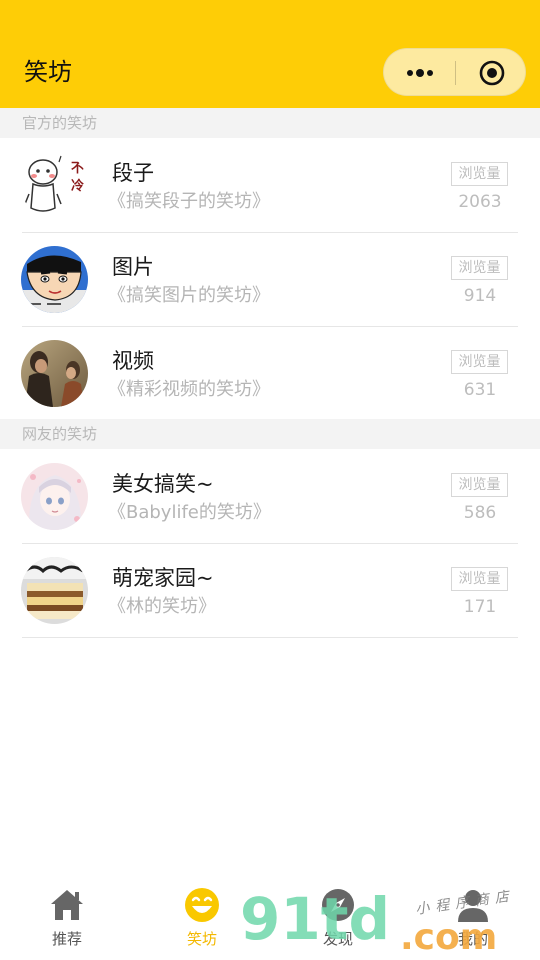  Describe the element at coordinates (163, 578) in the screenshot. I see `item-title: 萌宠家园~` at that location.